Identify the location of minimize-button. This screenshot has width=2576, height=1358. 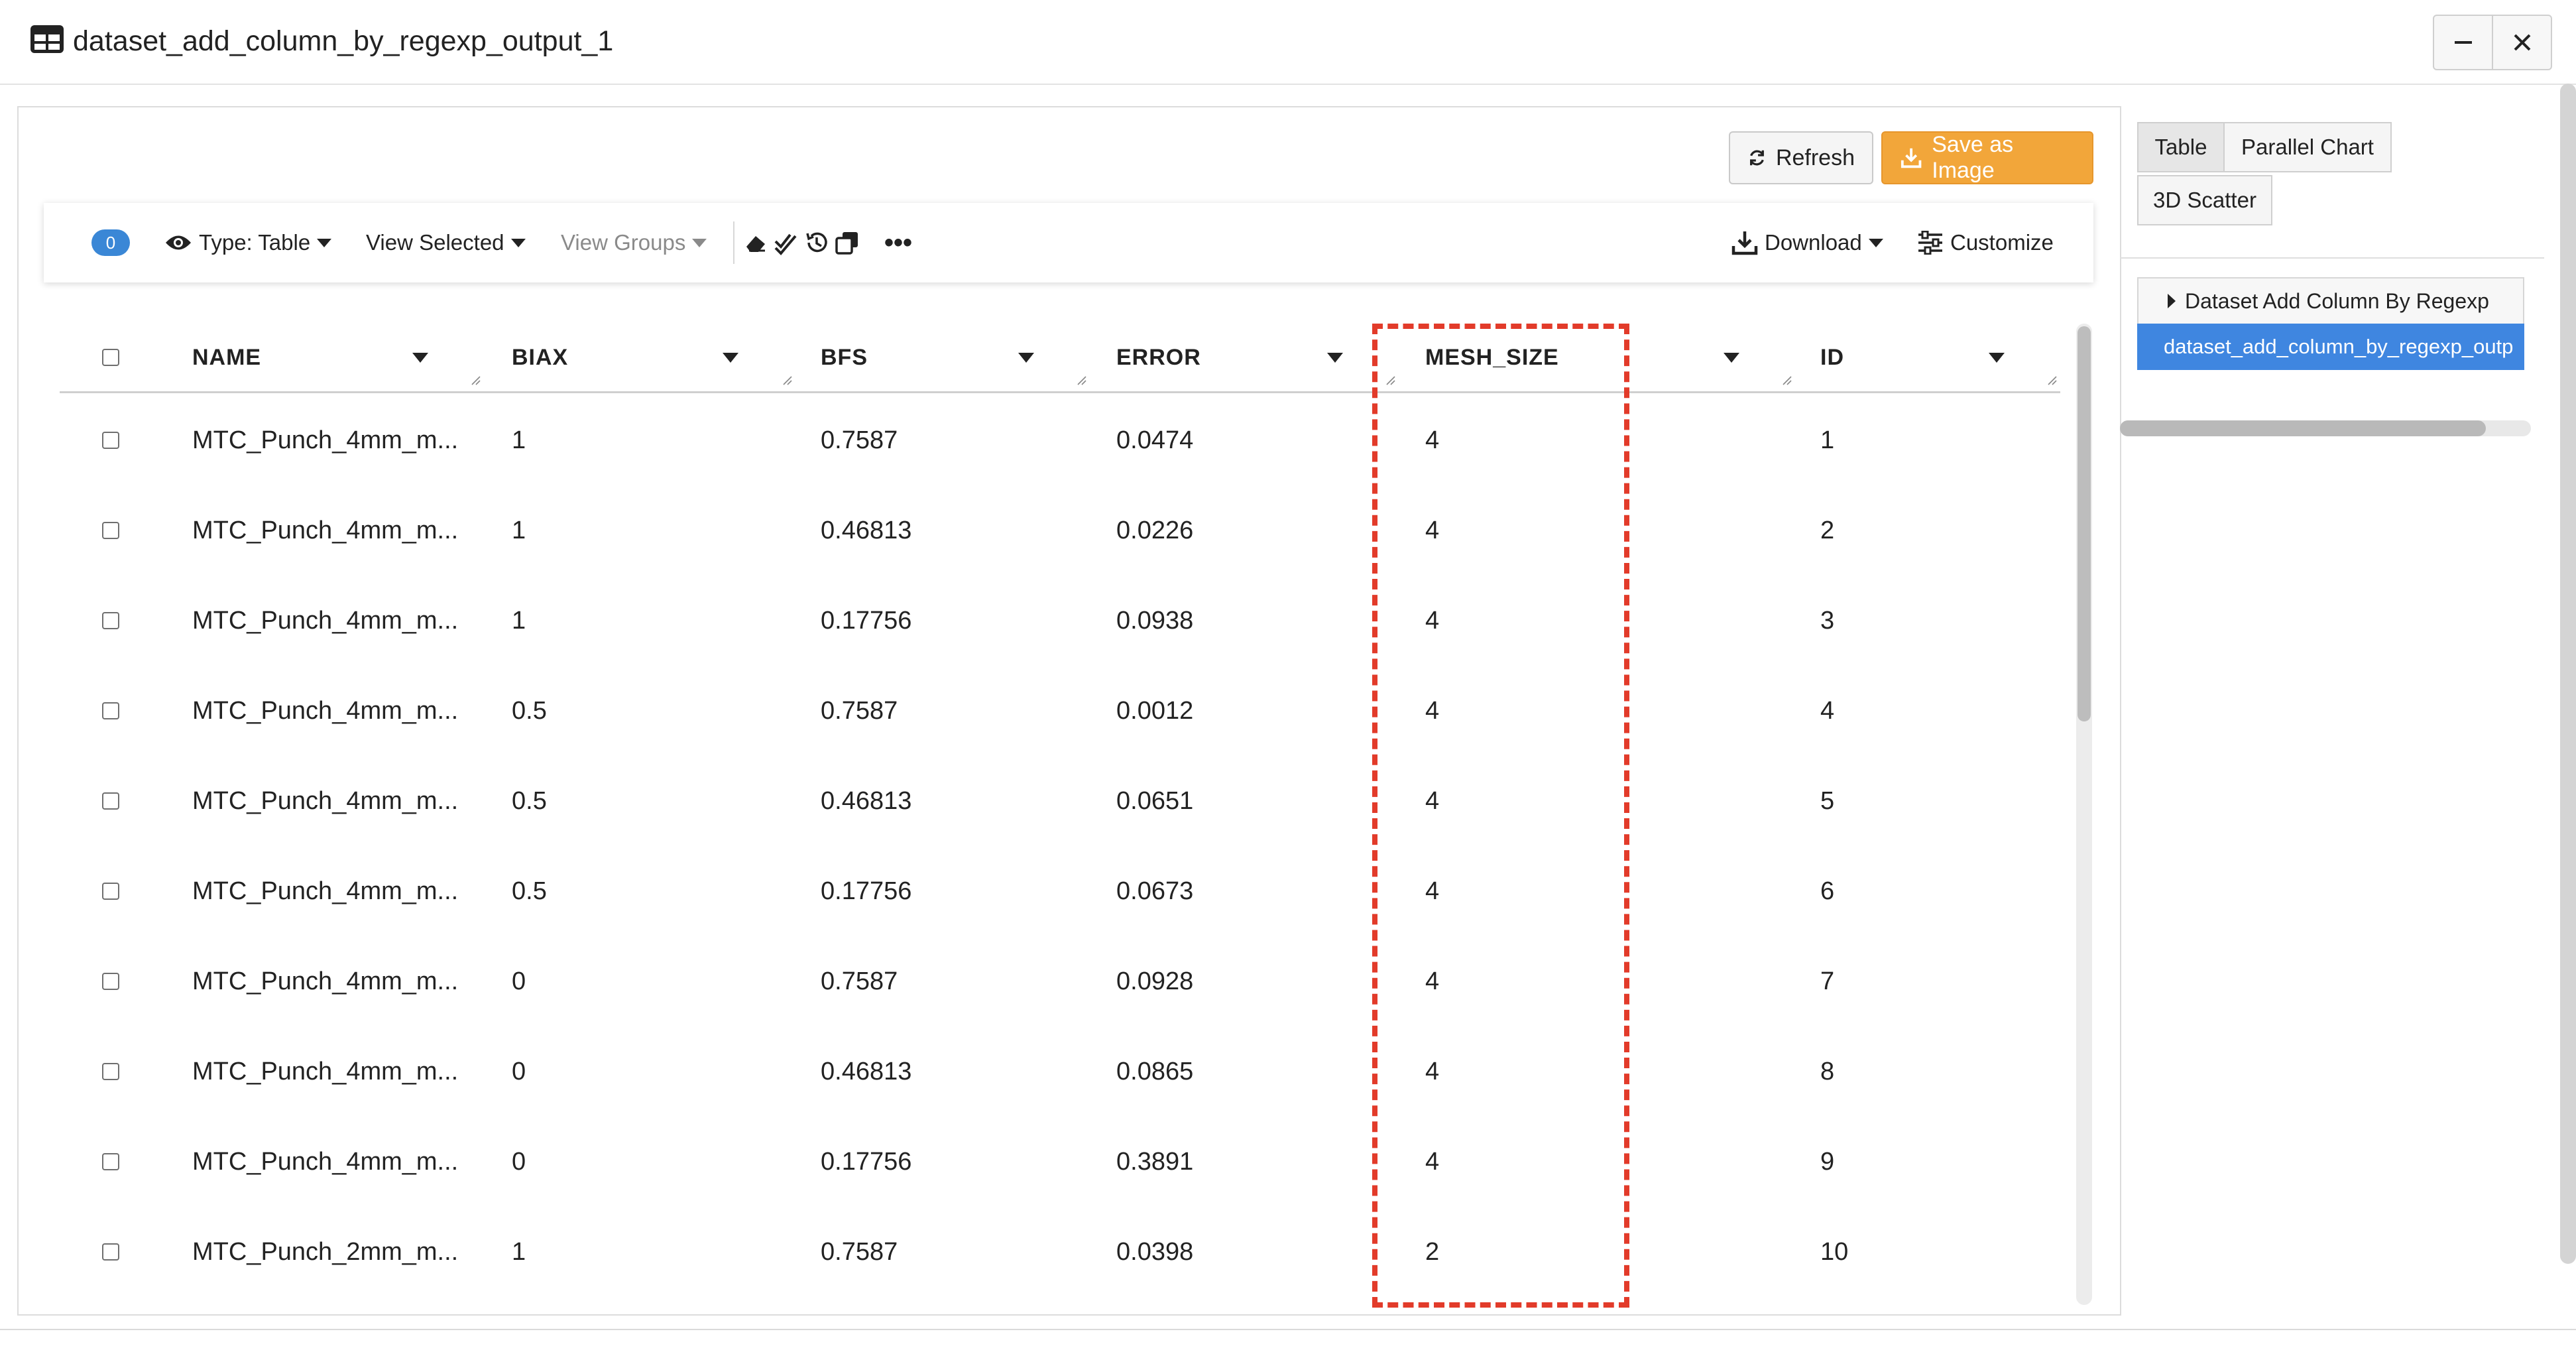
(2463, 42).